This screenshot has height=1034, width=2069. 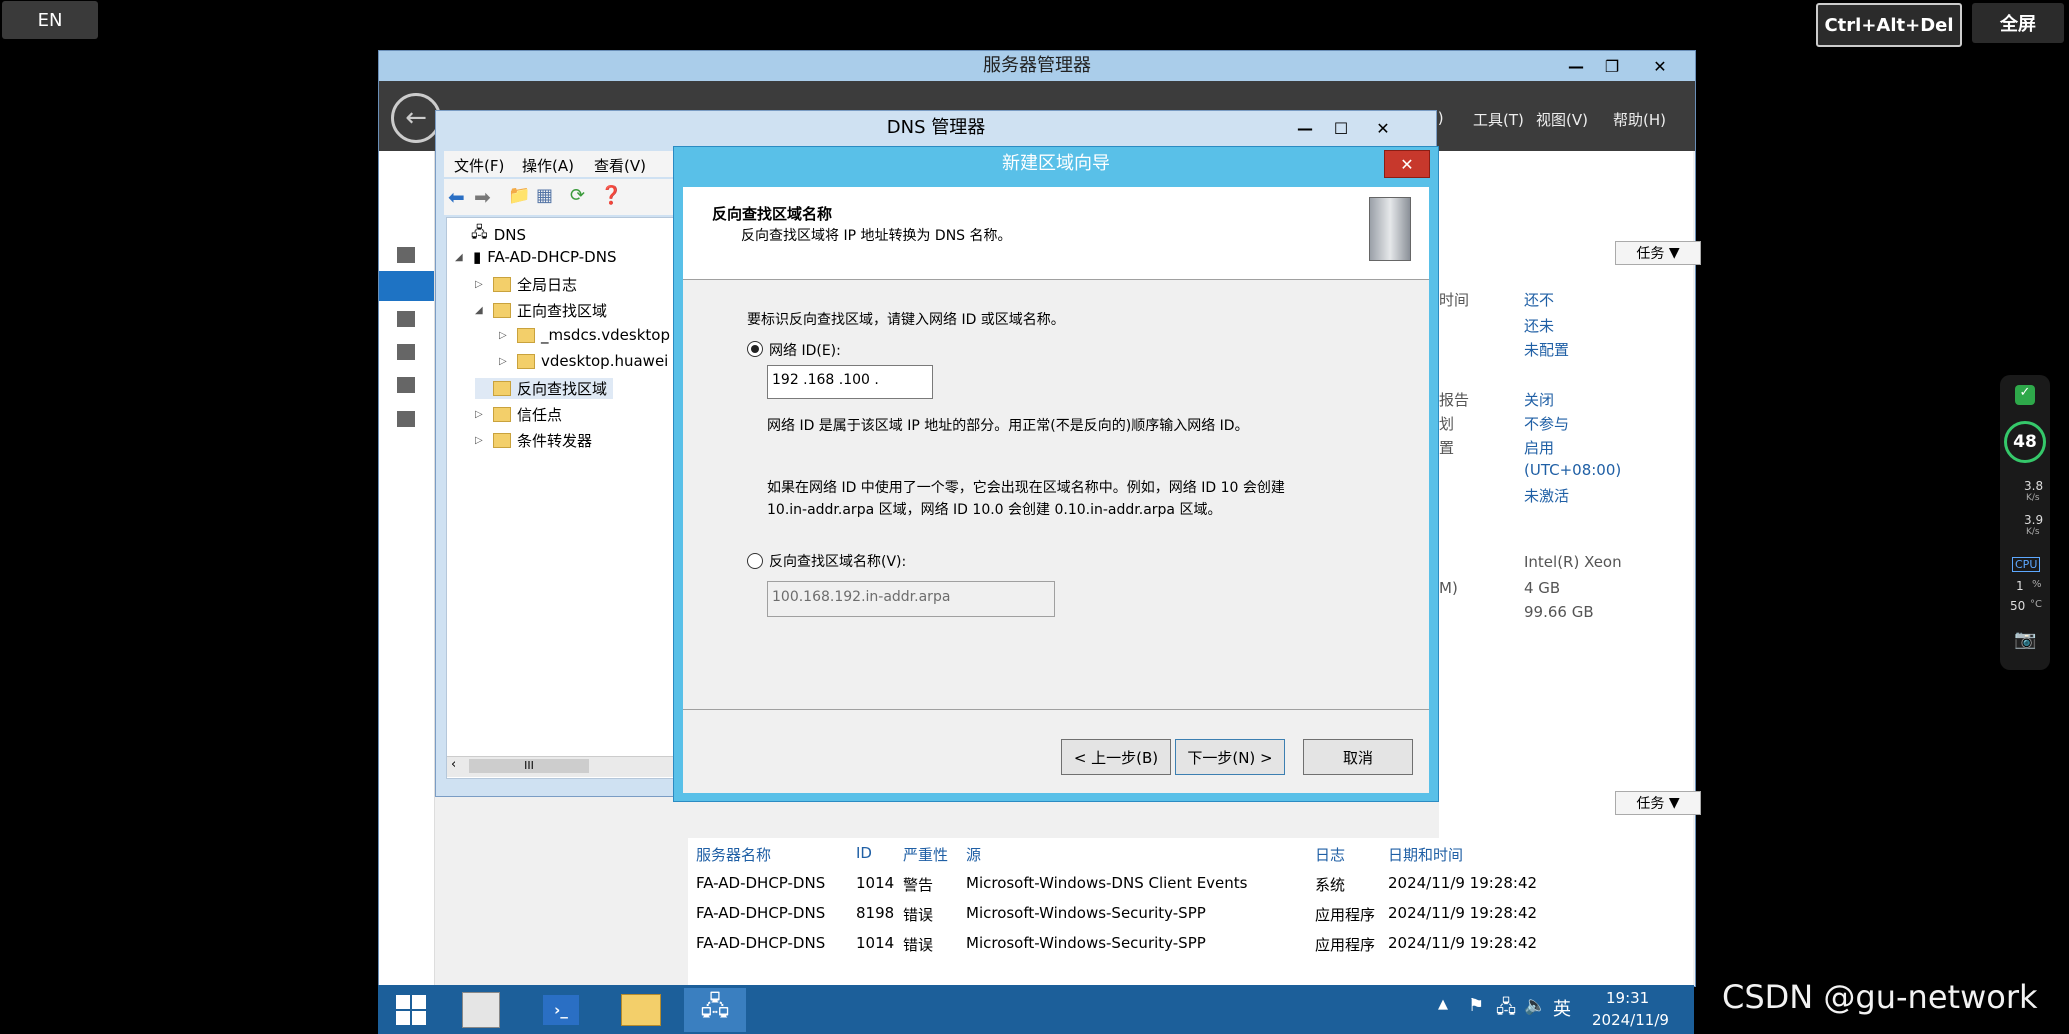 I want to click on cancel-button: 取消, so click(x=1358, y=757).